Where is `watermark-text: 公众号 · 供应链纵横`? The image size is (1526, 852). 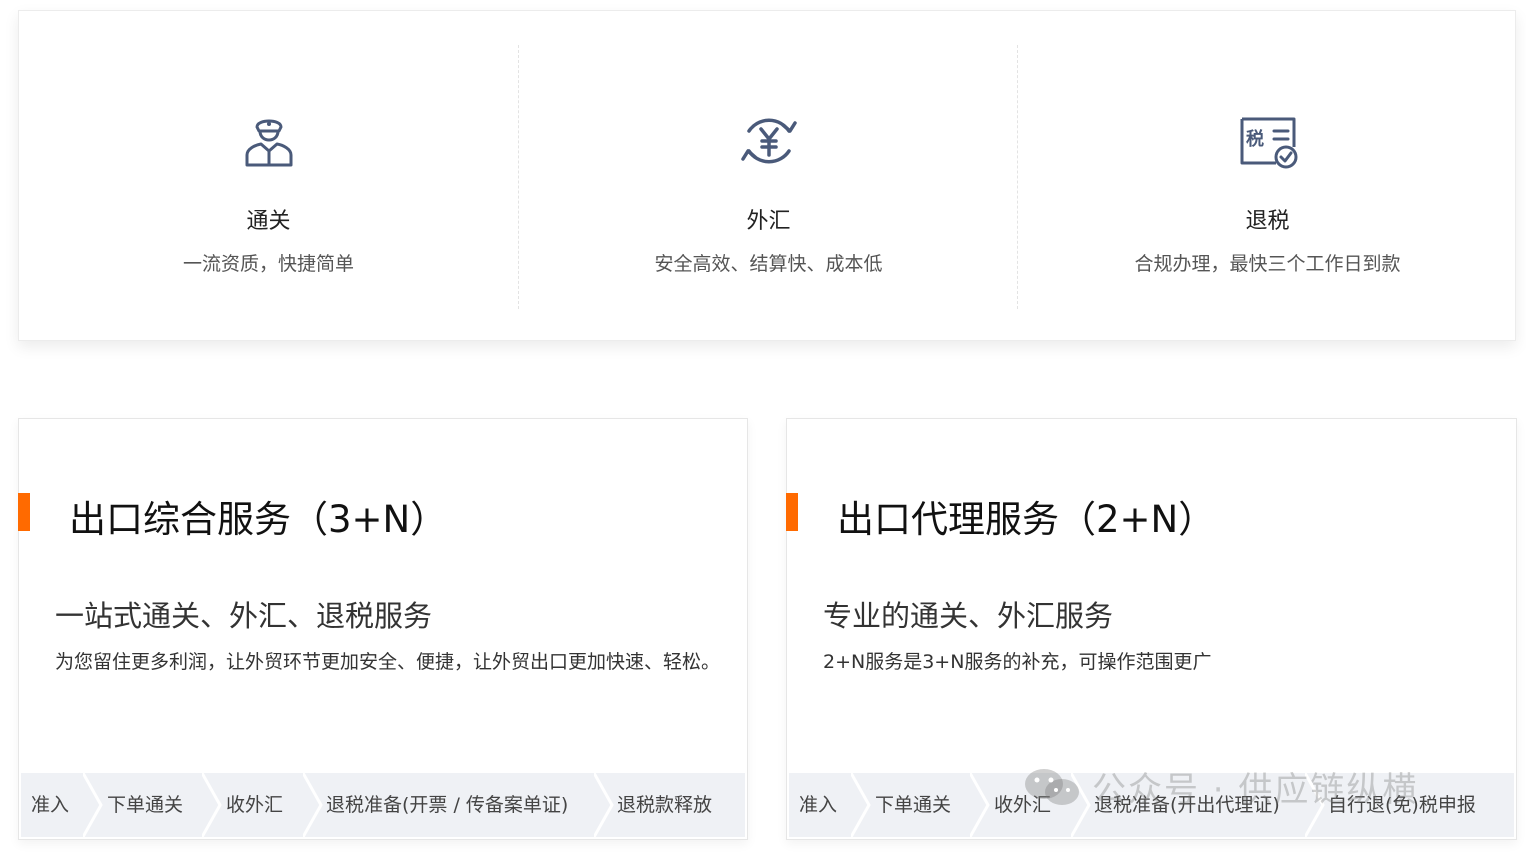 watermark-text: 公众号 · 供应链纵横 is located at coordinates (1255, 790).